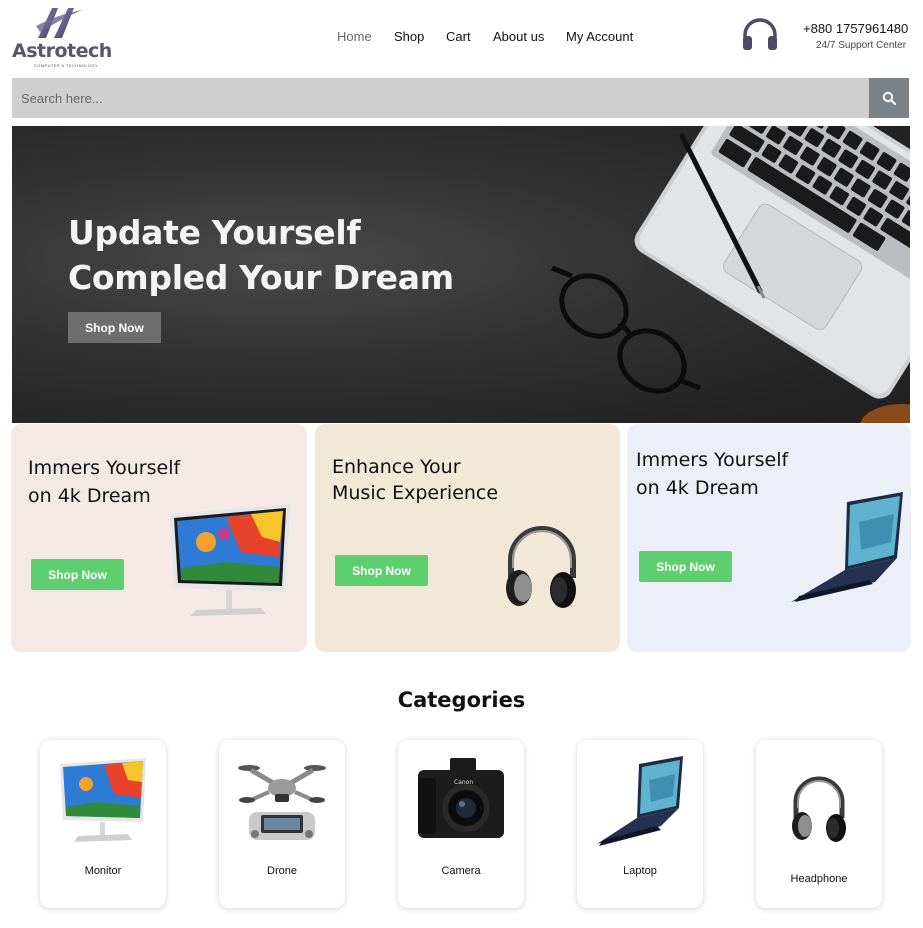 The image size is (923, 928). Describe the element at coordinates (114, 327) in the screenshot. I see `hero-shop-now-button: Shop Now` at that location.